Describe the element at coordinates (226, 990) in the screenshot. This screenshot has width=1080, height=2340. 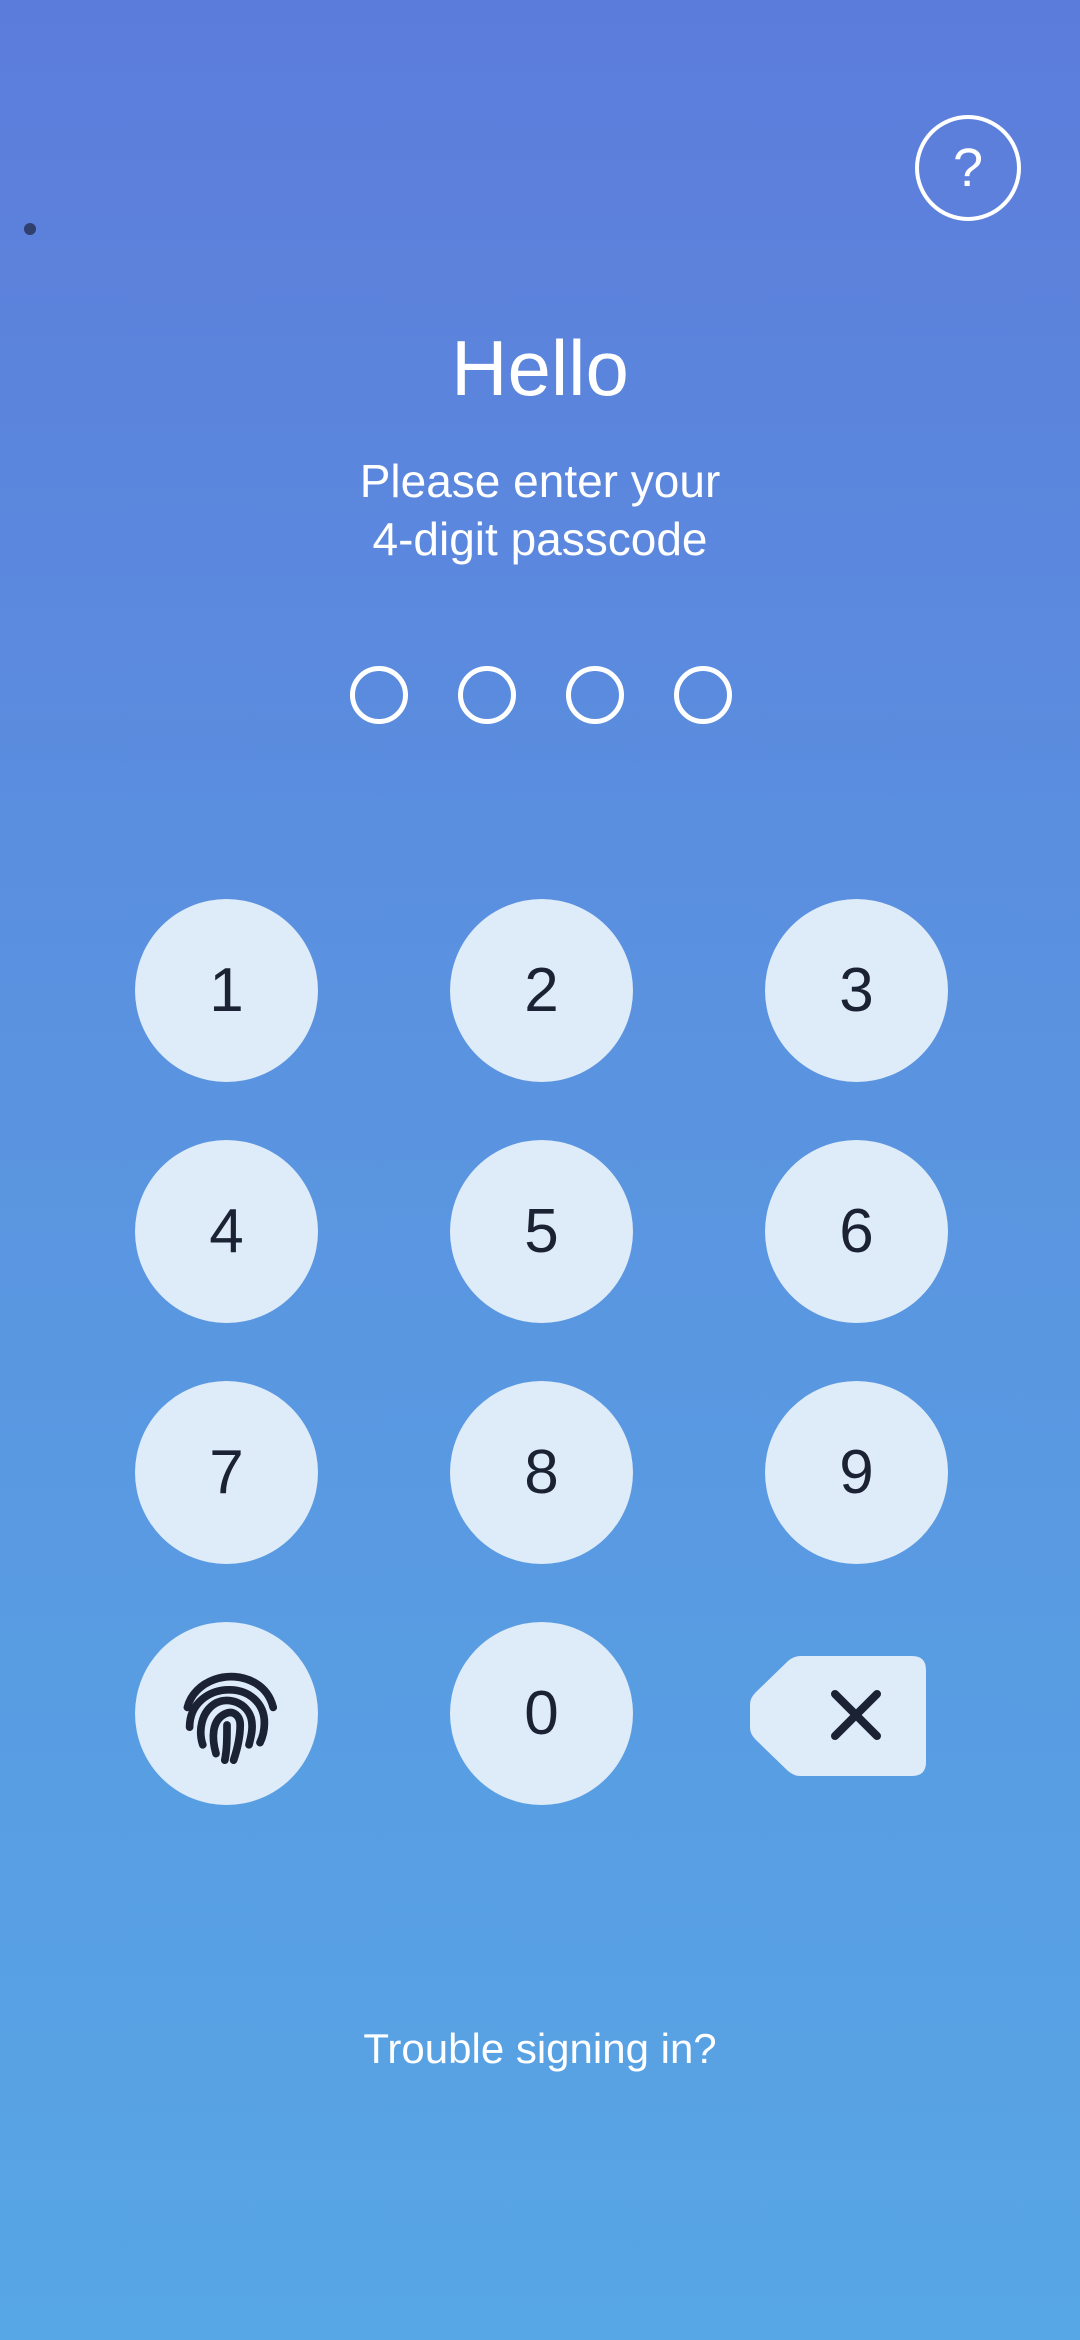
I see `key-1: 1` at that location.